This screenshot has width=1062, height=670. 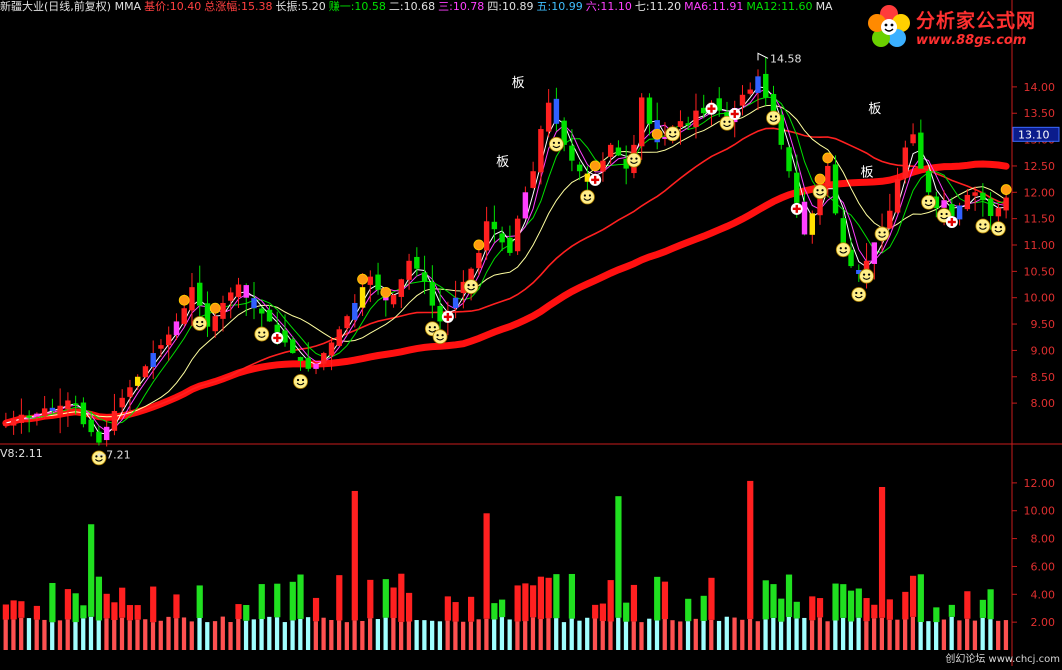 What do you see at coordinates (114, 455) in the screenshot?
I see `low-label: ←7.21` at bounding box center [114, 455].